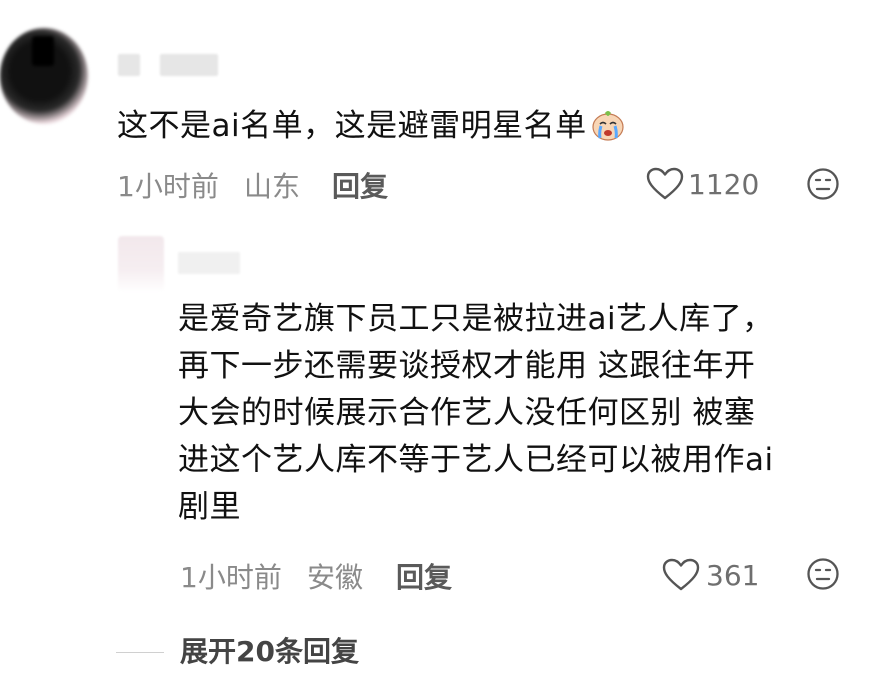 The image size is (878, 694). What do you see at coordinates (467, 413) in the screenshot?
I see `reply-line: 大会的时候展示合作艺人没任何区别 被塞` at bounding box center [467, 413].